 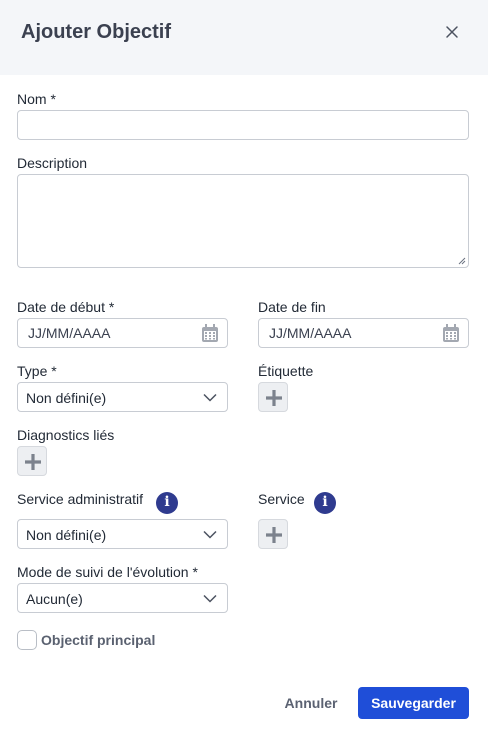 What do you see at coordinates (292, 307) in the screenshot?
I see `end-date-label: Date de fin` at bounding box center [292, 307].